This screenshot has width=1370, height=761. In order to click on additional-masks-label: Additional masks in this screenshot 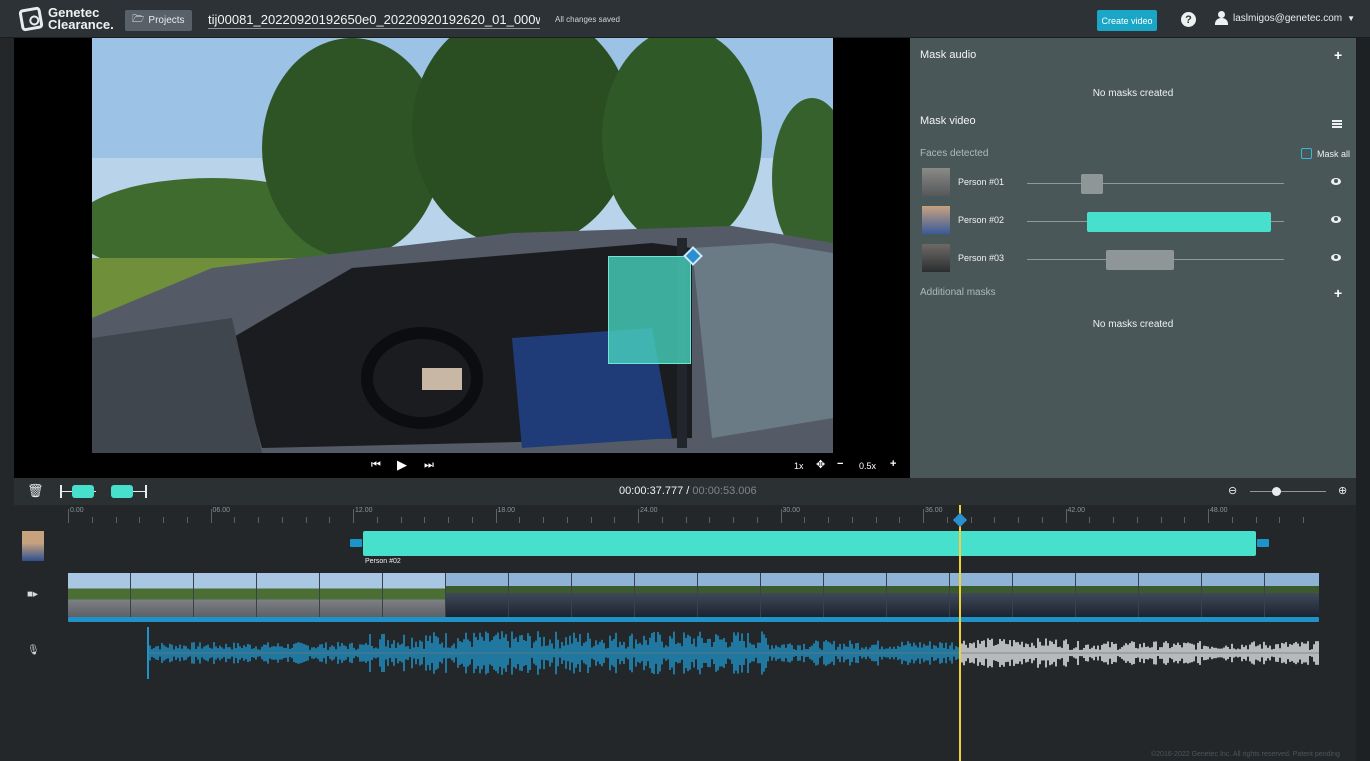, I will do `click(958, 292)`.